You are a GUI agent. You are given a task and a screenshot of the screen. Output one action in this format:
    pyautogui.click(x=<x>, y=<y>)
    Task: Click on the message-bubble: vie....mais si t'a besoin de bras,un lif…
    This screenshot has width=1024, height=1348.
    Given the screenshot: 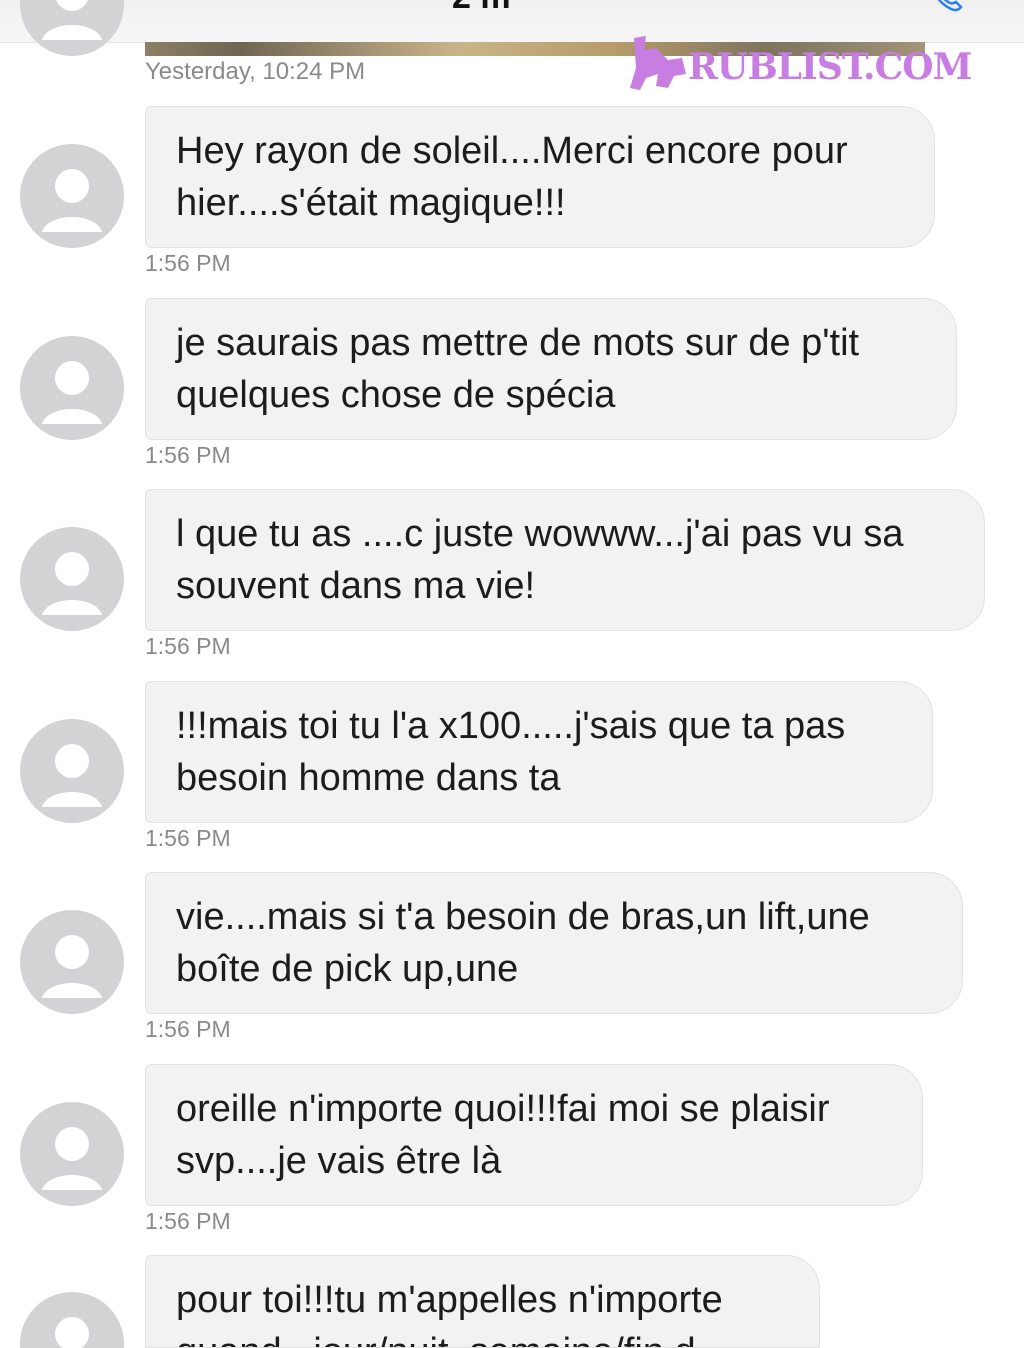 What is the action you would take?
    pyautogui.click(x=554, y=943)
    